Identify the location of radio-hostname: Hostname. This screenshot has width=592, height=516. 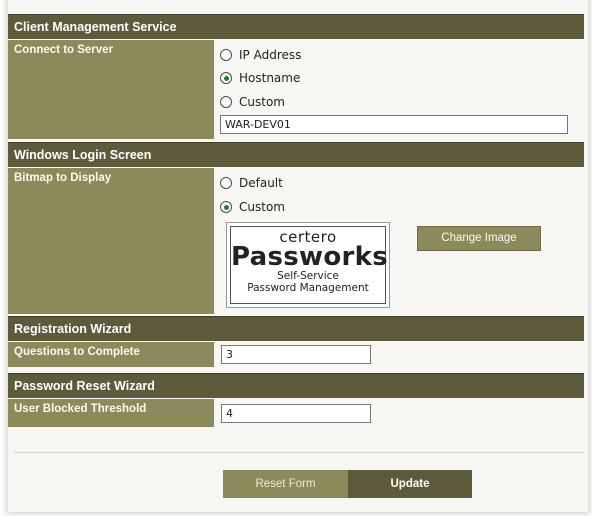
(260, 78).